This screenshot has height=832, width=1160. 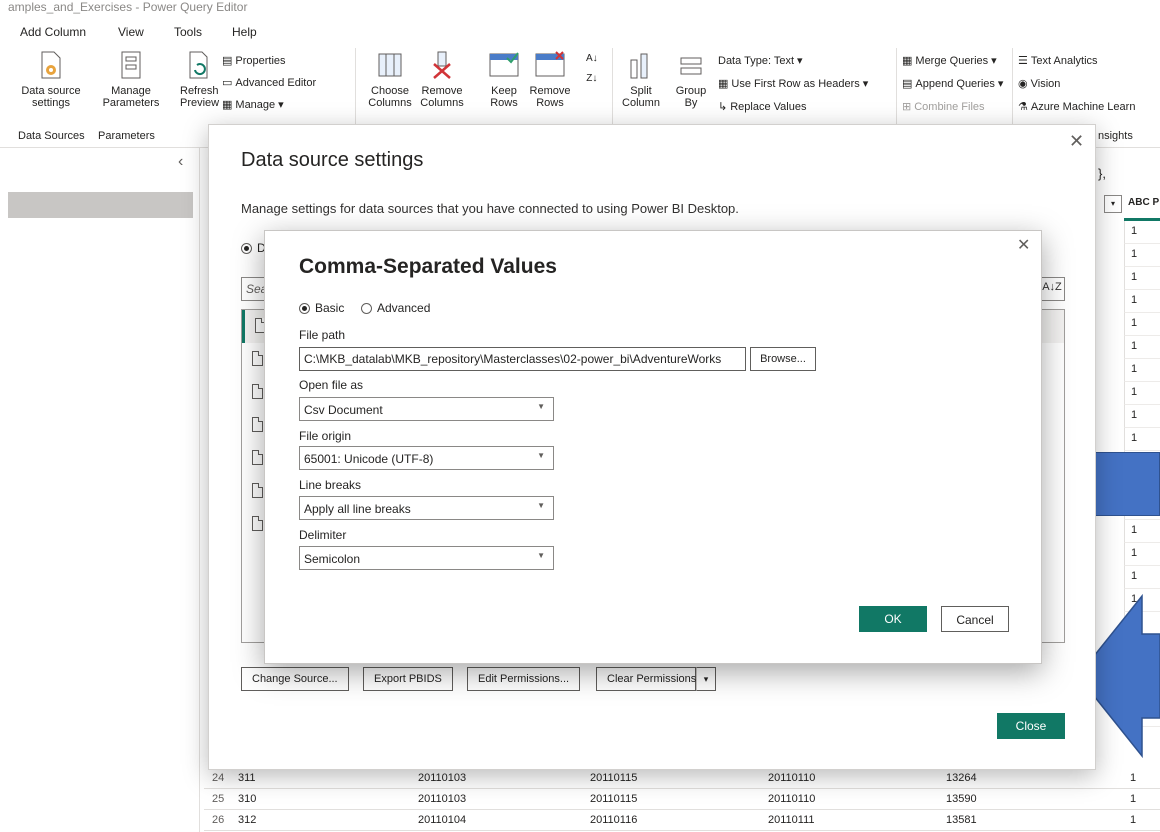 What do you see at coordinates (961, 820) in the screenshot?
I see `table-cell: 13581` at bounding box center [961, 820].